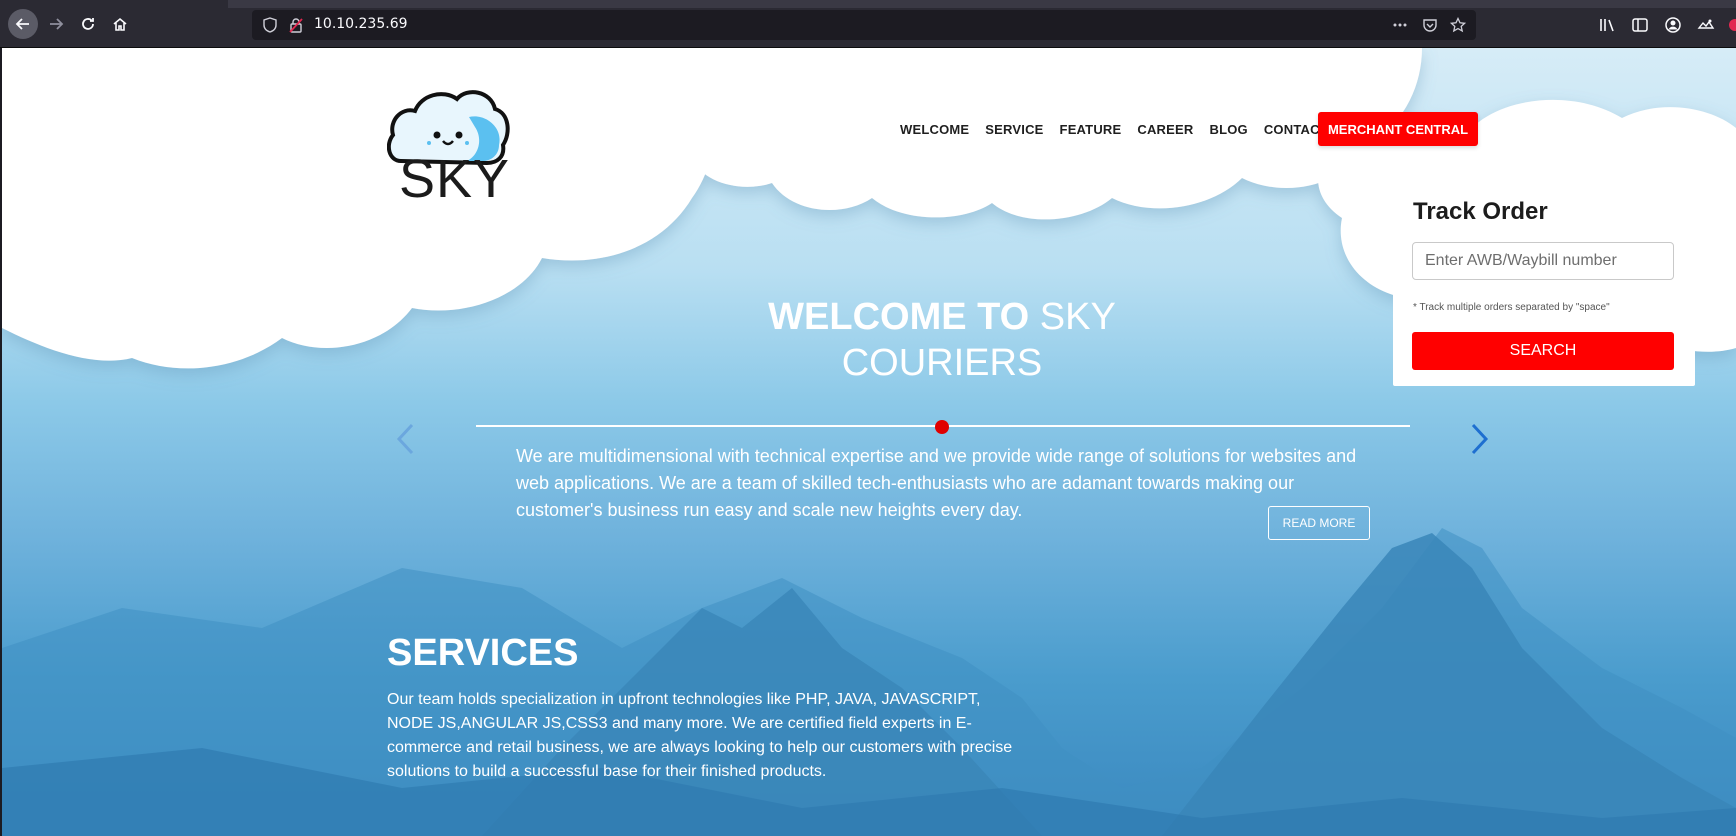  I want to click on more-actions-icon, so click(1400, 25).